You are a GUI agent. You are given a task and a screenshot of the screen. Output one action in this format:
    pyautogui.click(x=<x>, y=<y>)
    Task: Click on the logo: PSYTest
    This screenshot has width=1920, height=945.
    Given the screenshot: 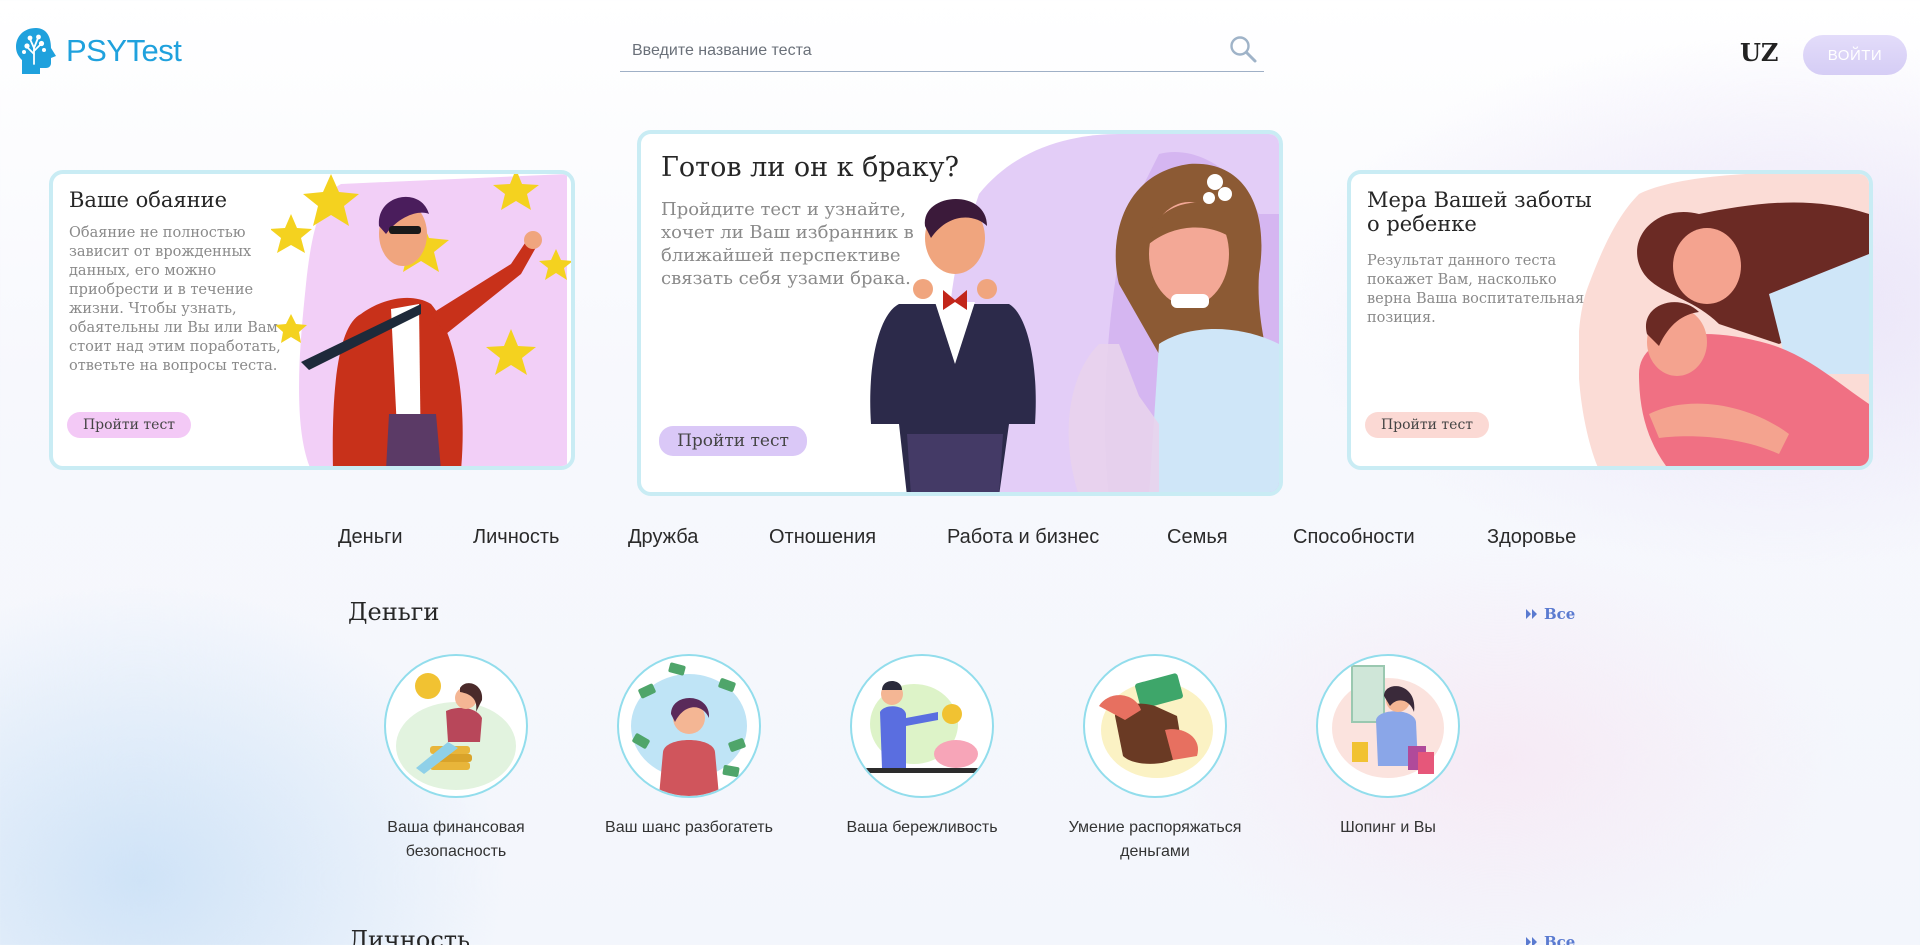 What is the action you would take?
    pyautogui.click(x=98, y=51)
    